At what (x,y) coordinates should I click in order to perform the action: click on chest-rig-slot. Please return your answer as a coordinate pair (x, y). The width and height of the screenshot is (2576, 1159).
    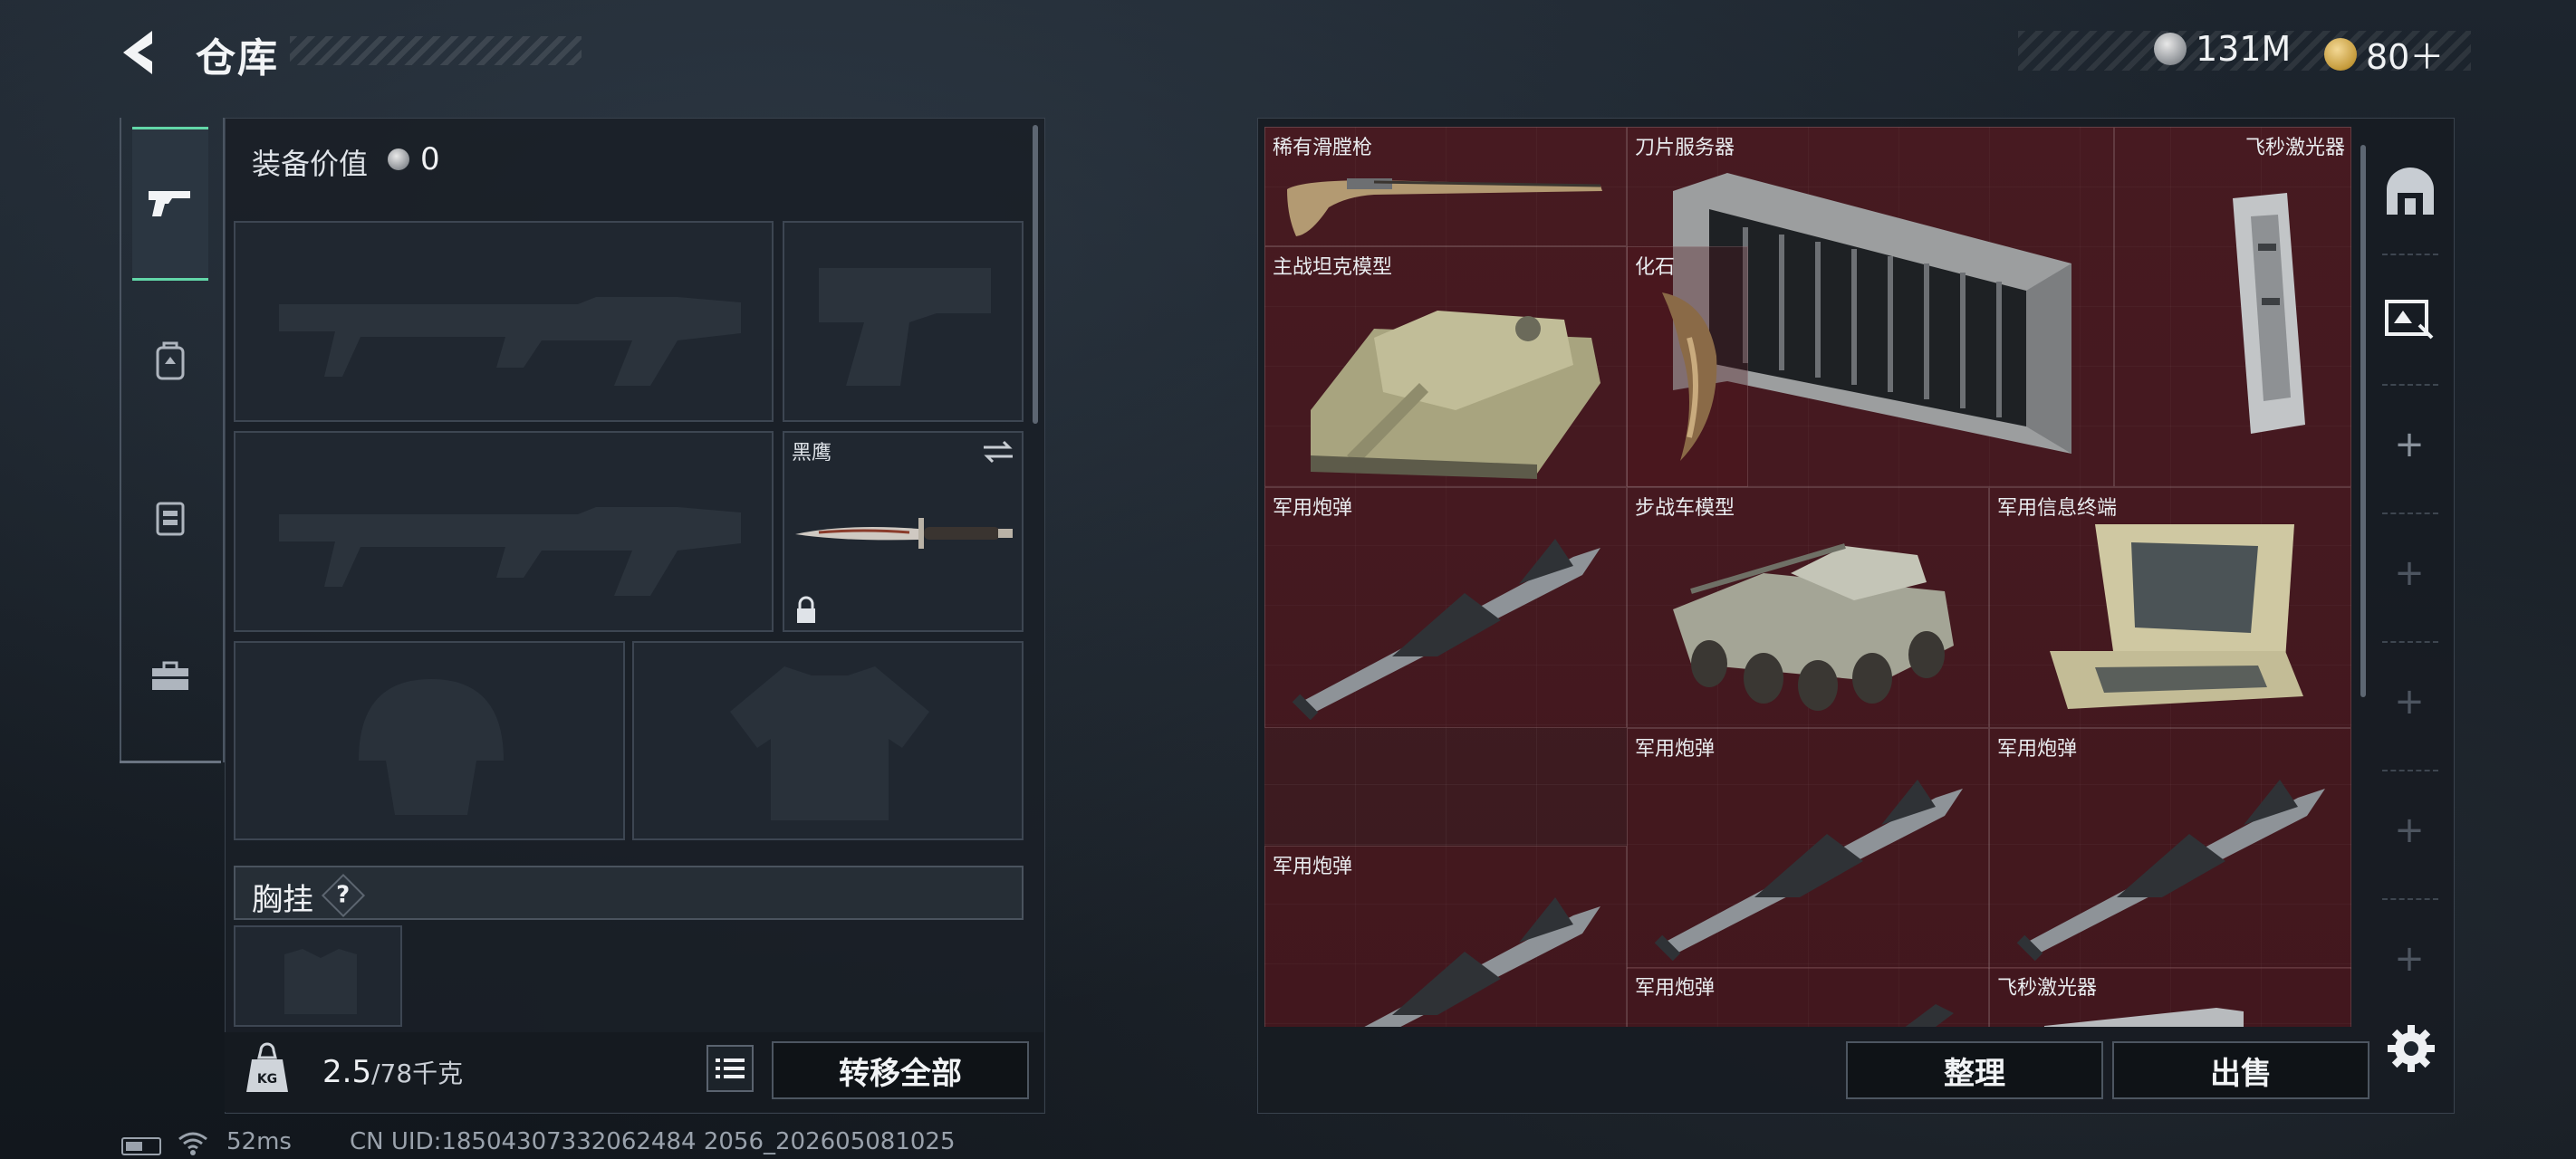
    Looking at the image, I should click on (318, 976).